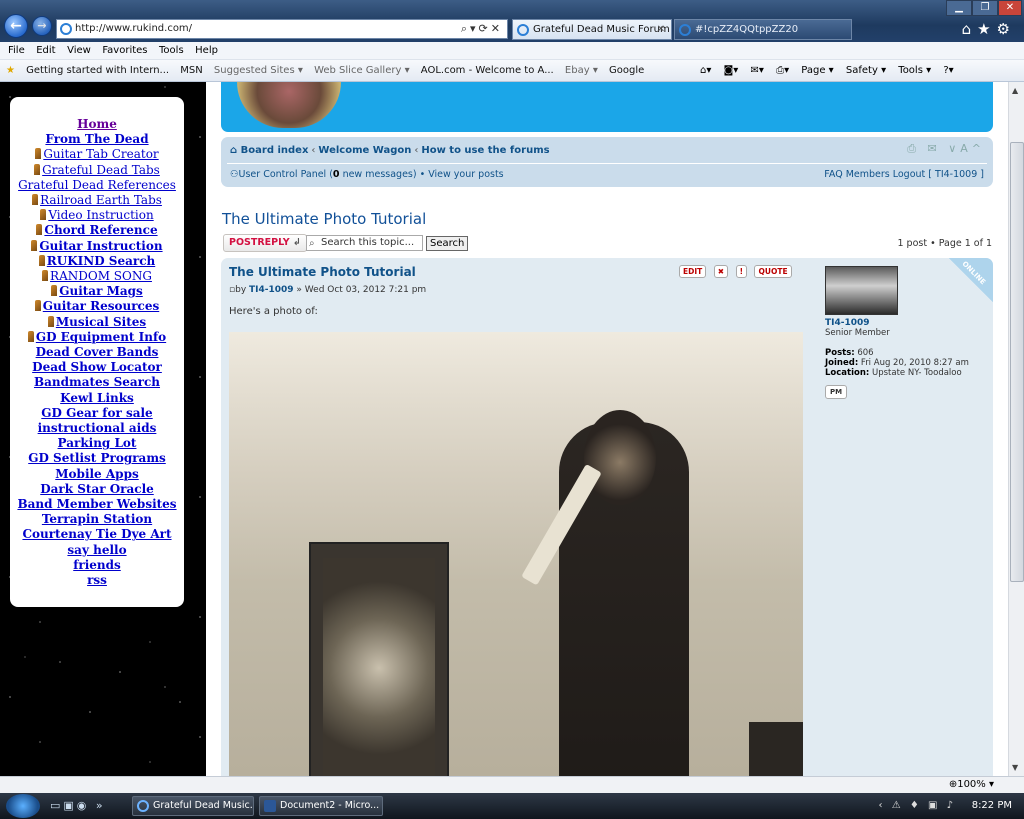  I want to click on post-author: TI4-1009, so click(271, 290).